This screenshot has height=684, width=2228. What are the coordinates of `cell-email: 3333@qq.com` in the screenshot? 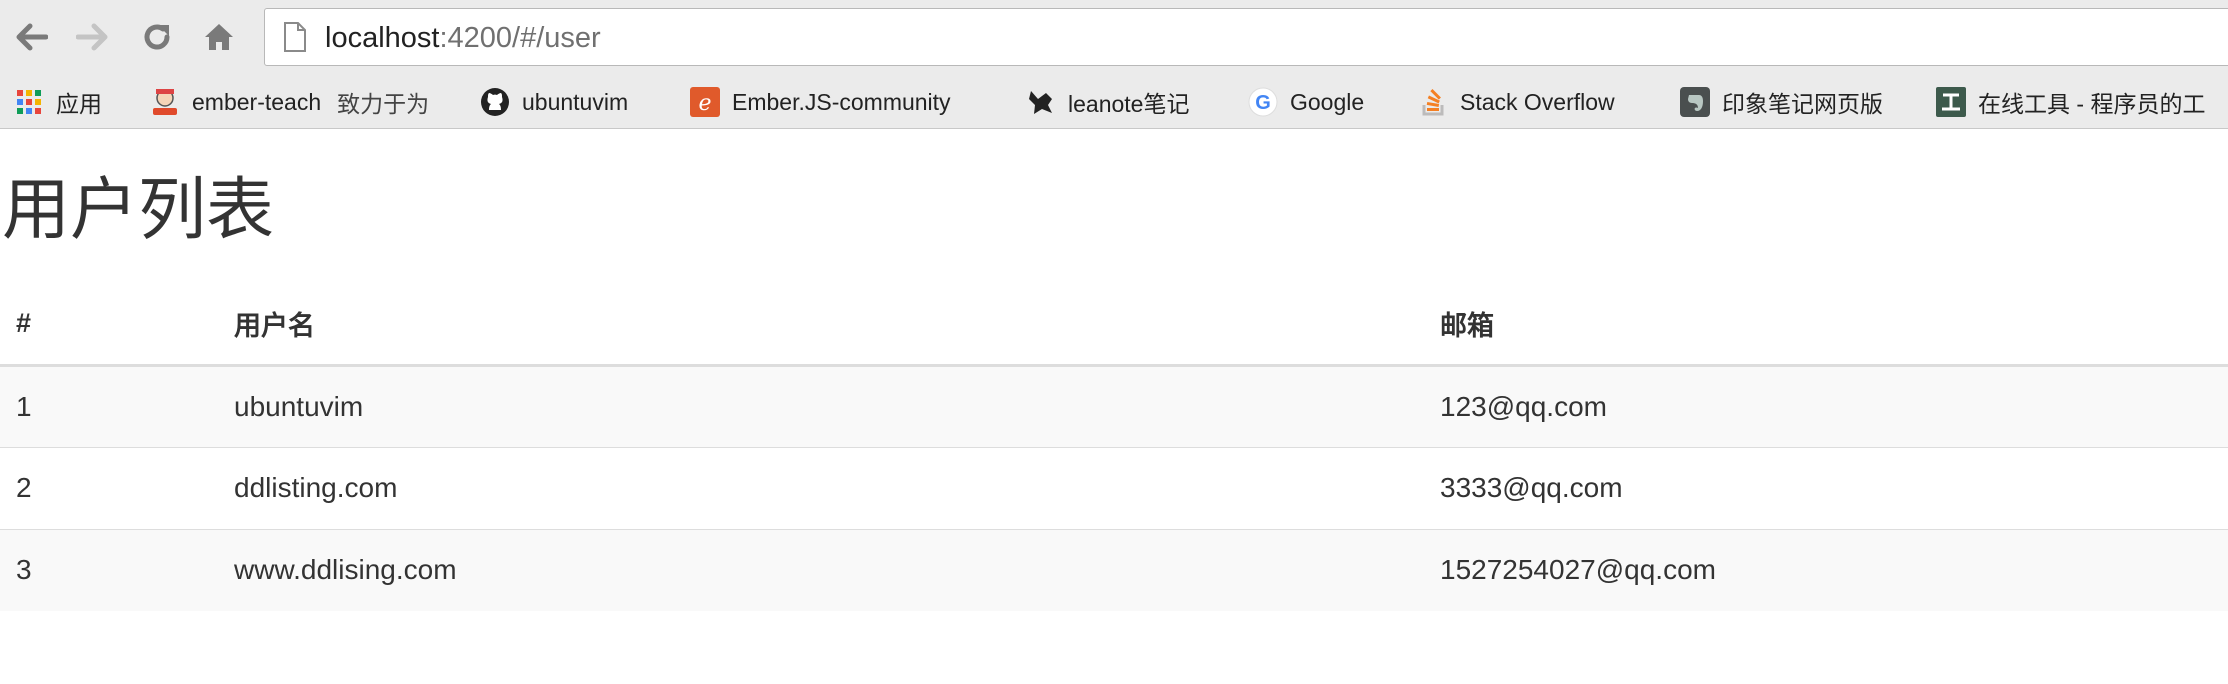 It's located at (1834, 488).